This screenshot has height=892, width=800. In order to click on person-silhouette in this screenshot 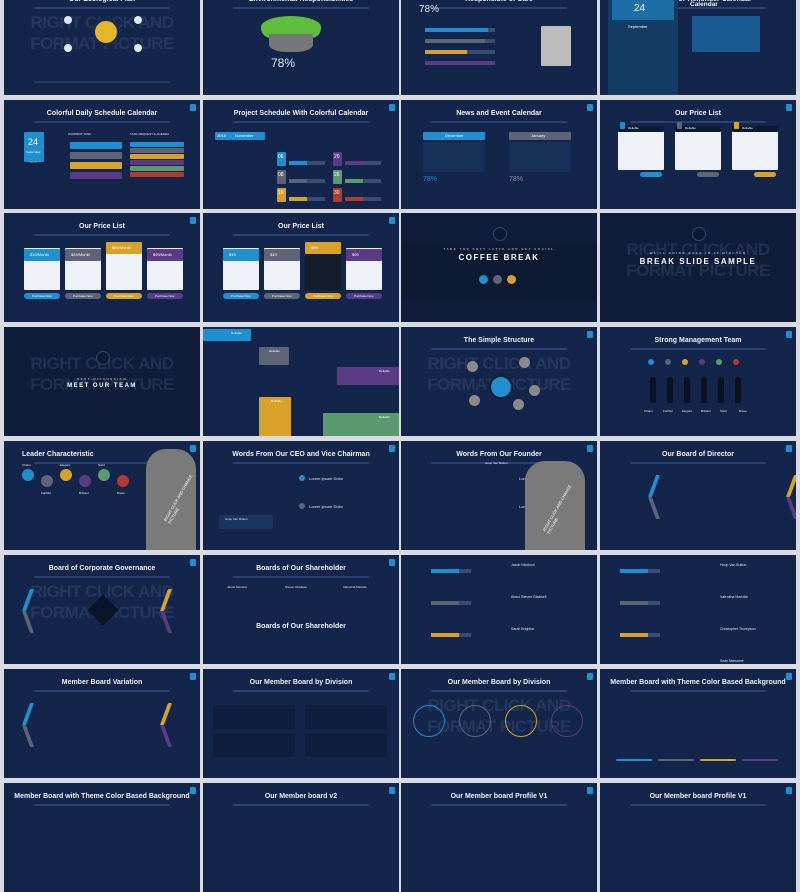, I will do `click(721, 390)`.